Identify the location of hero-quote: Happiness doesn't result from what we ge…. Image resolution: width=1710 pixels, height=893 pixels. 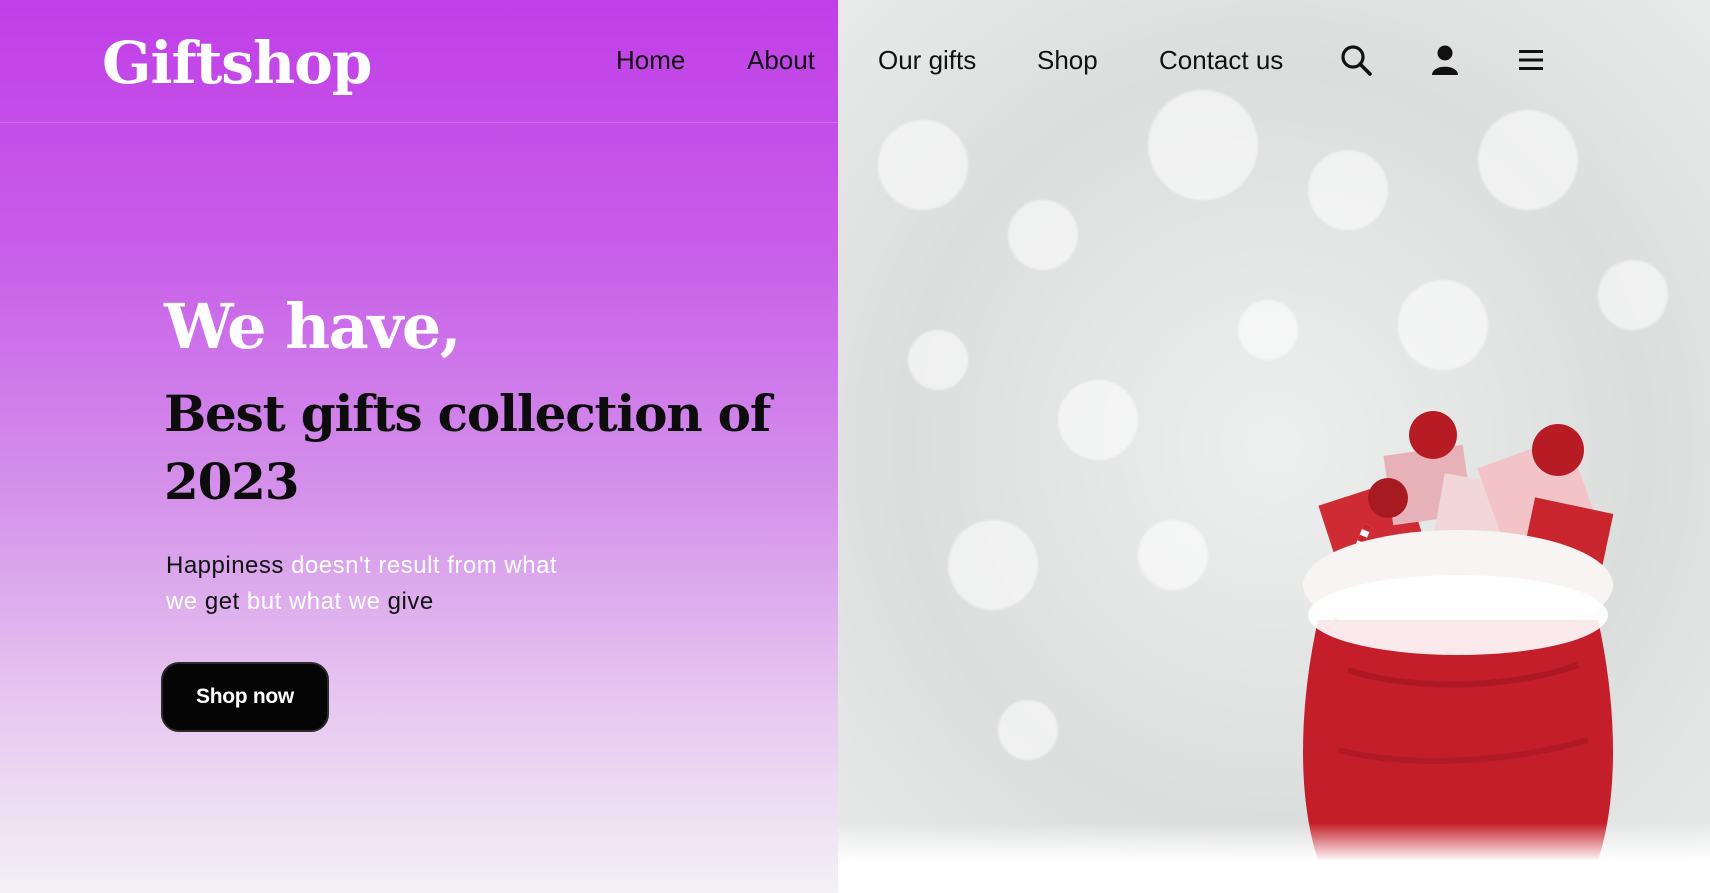
(376, 584).